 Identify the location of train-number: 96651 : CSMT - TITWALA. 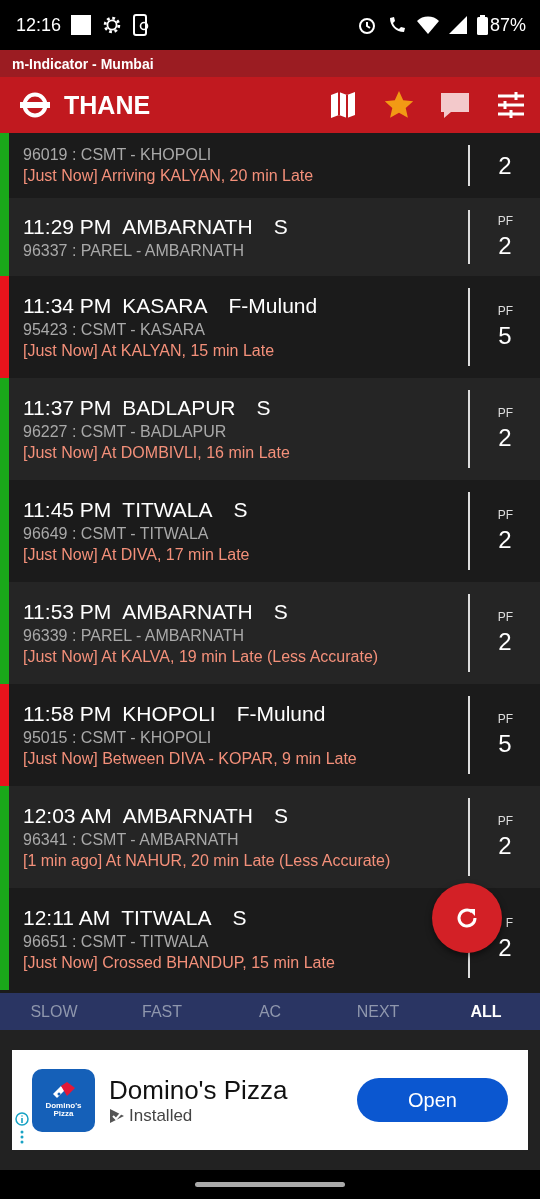
(116, 942).